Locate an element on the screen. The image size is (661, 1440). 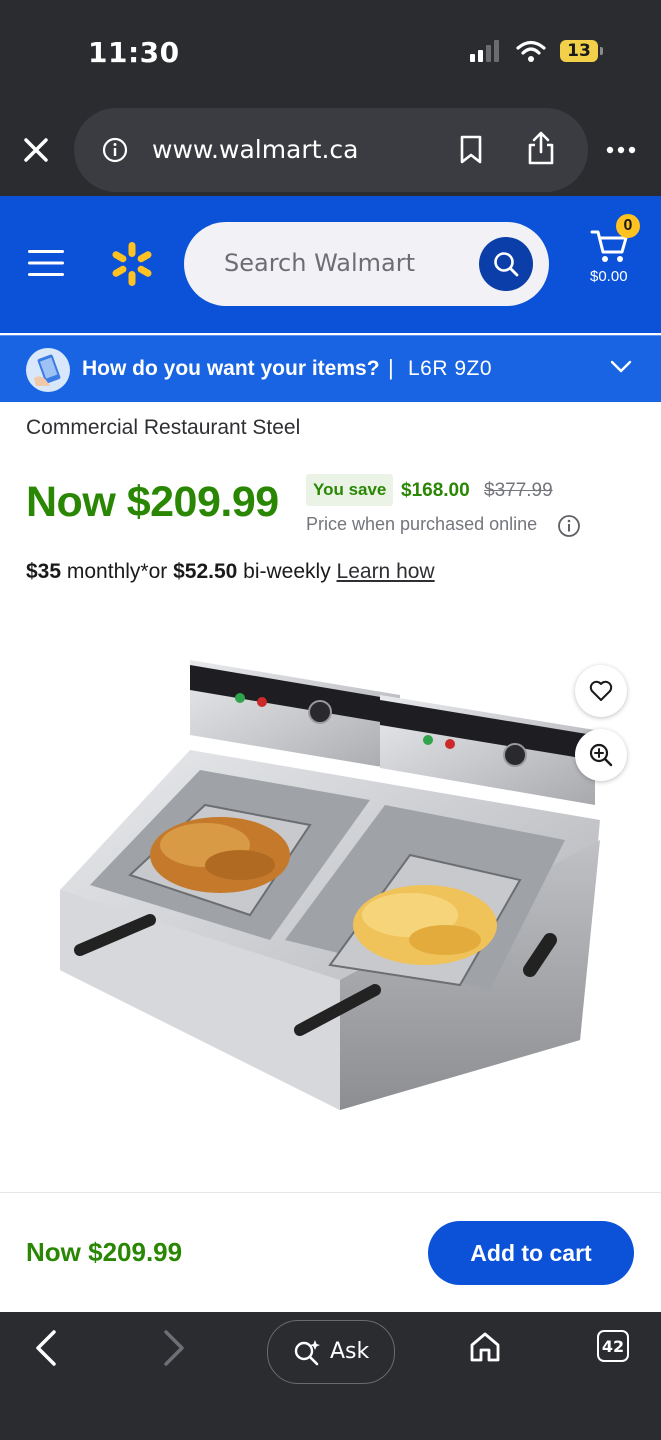
price-note: Price when purchased online is located at coordinates (422, 524).